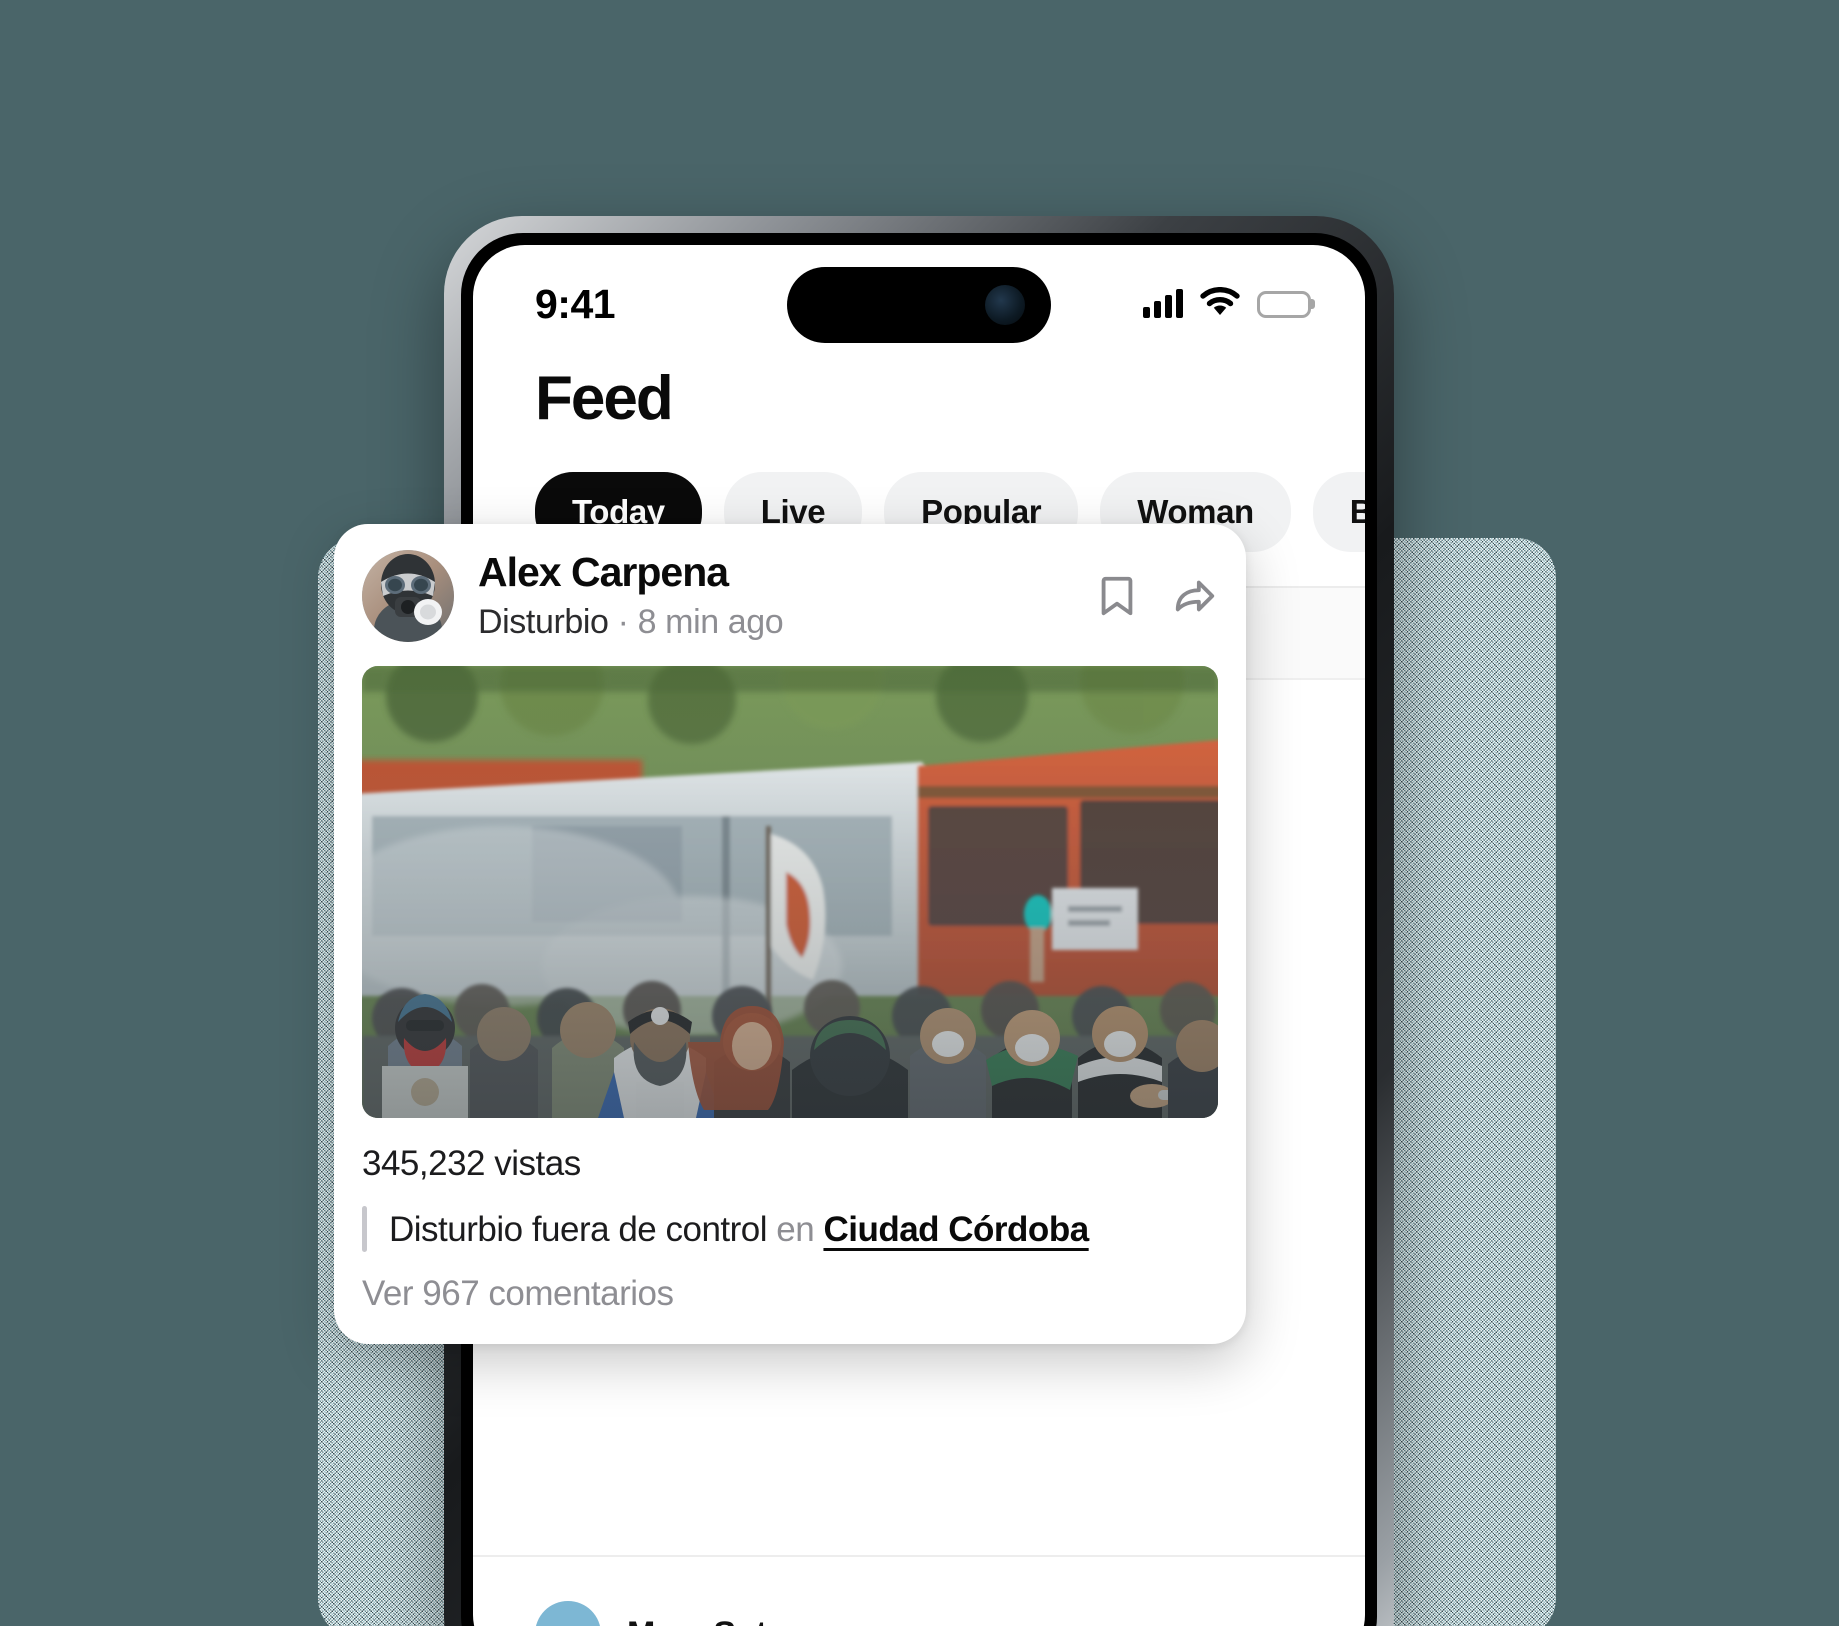 Image resolution: width=1839 pixels, height=1626 pixels. What do you see at coordinates (790, 1294) in the screenshot?
I see `view-comments-link: Ver 967 comentarios` at bounding box center [790, 1294].